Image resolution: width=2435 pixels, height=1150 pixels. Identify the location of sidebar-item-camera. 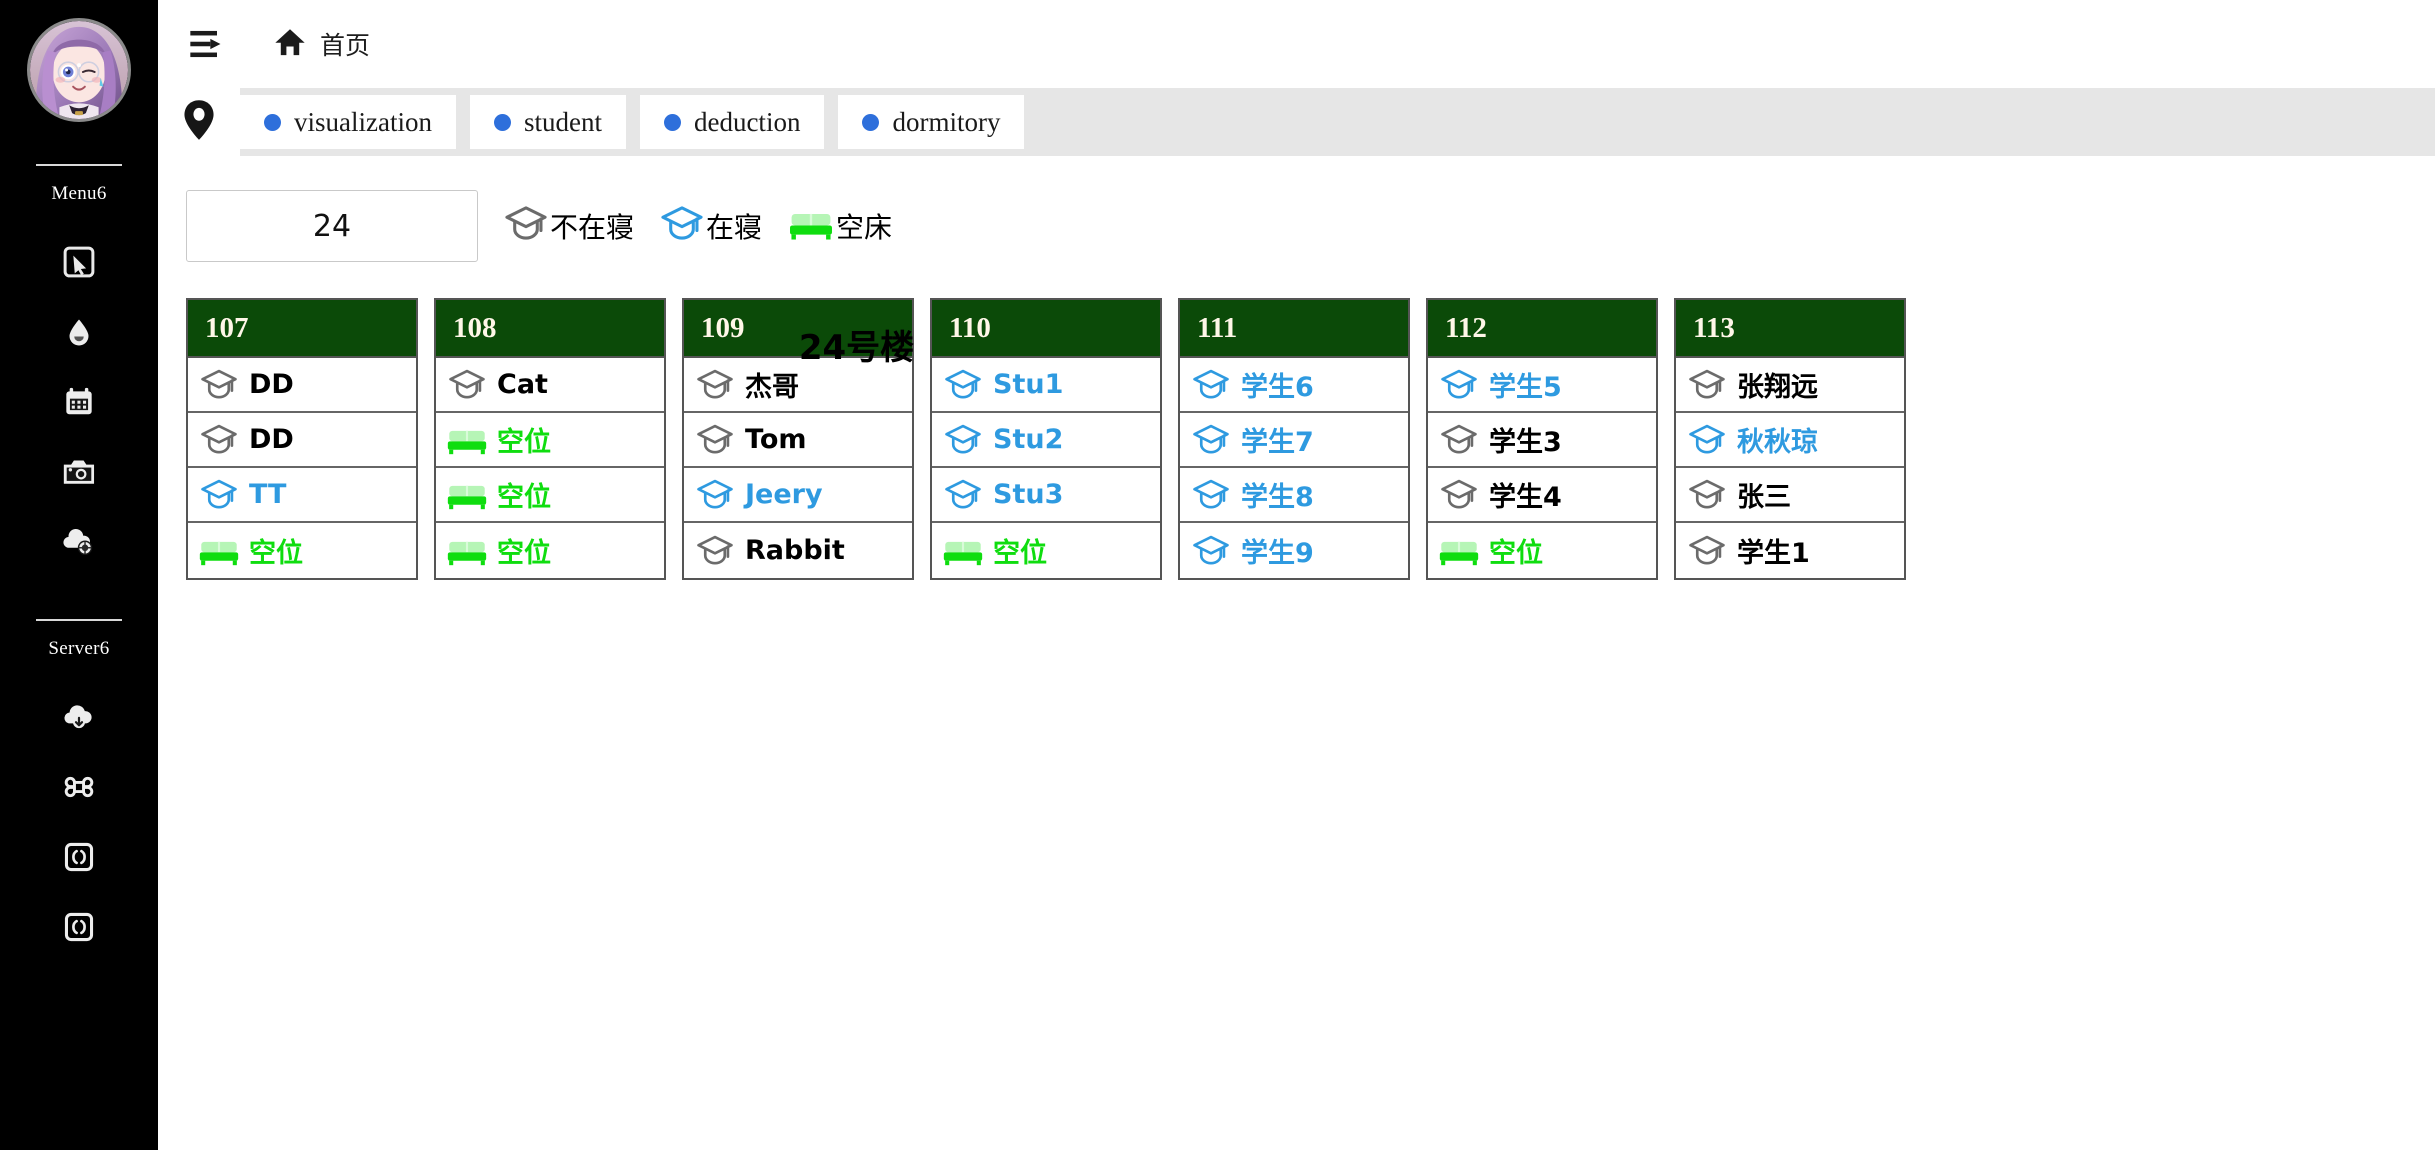
(79, 472).